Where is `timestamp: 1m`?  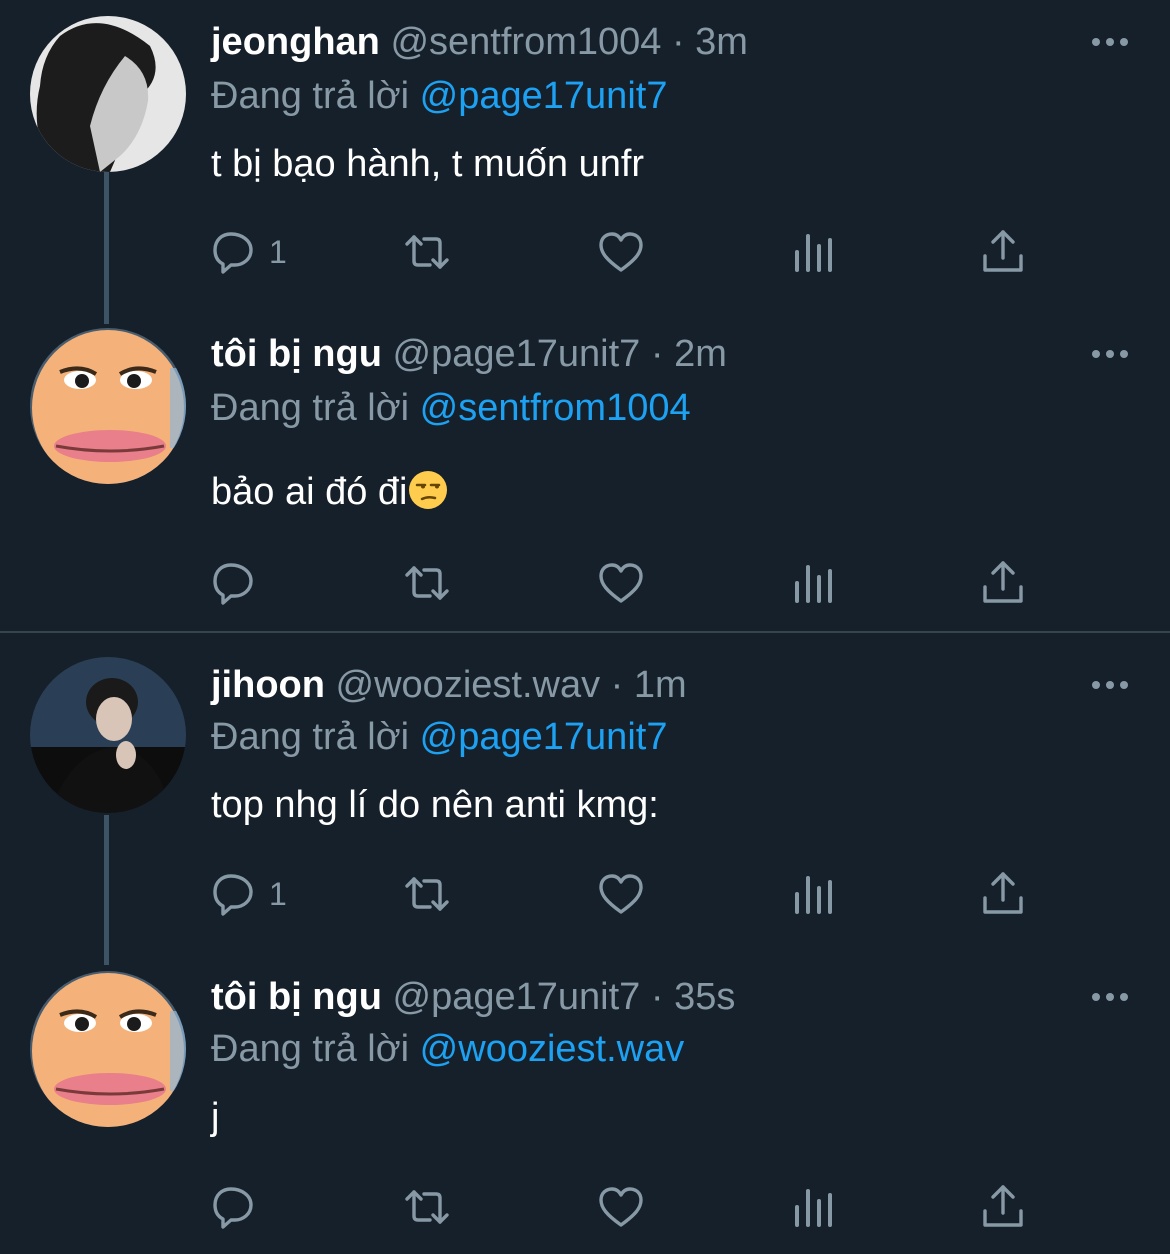 timestamp: 1m is located at coordinates (660, 685).